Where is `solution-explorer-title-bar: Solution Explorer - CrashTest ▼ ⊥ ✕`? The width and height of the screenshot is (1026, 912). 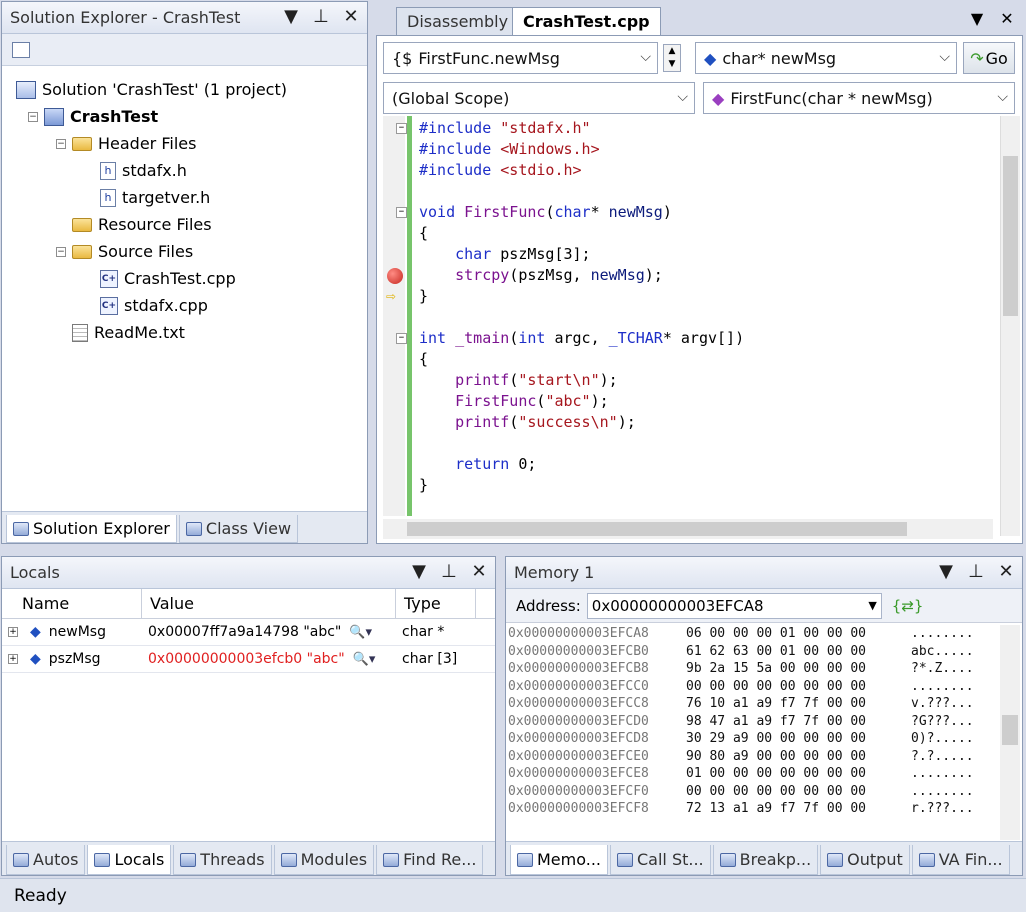 solution-explorer-title-bar: Solution Explorer - CrashTest ▼ ⊥ ✕ is located at coordinates (184, 18).